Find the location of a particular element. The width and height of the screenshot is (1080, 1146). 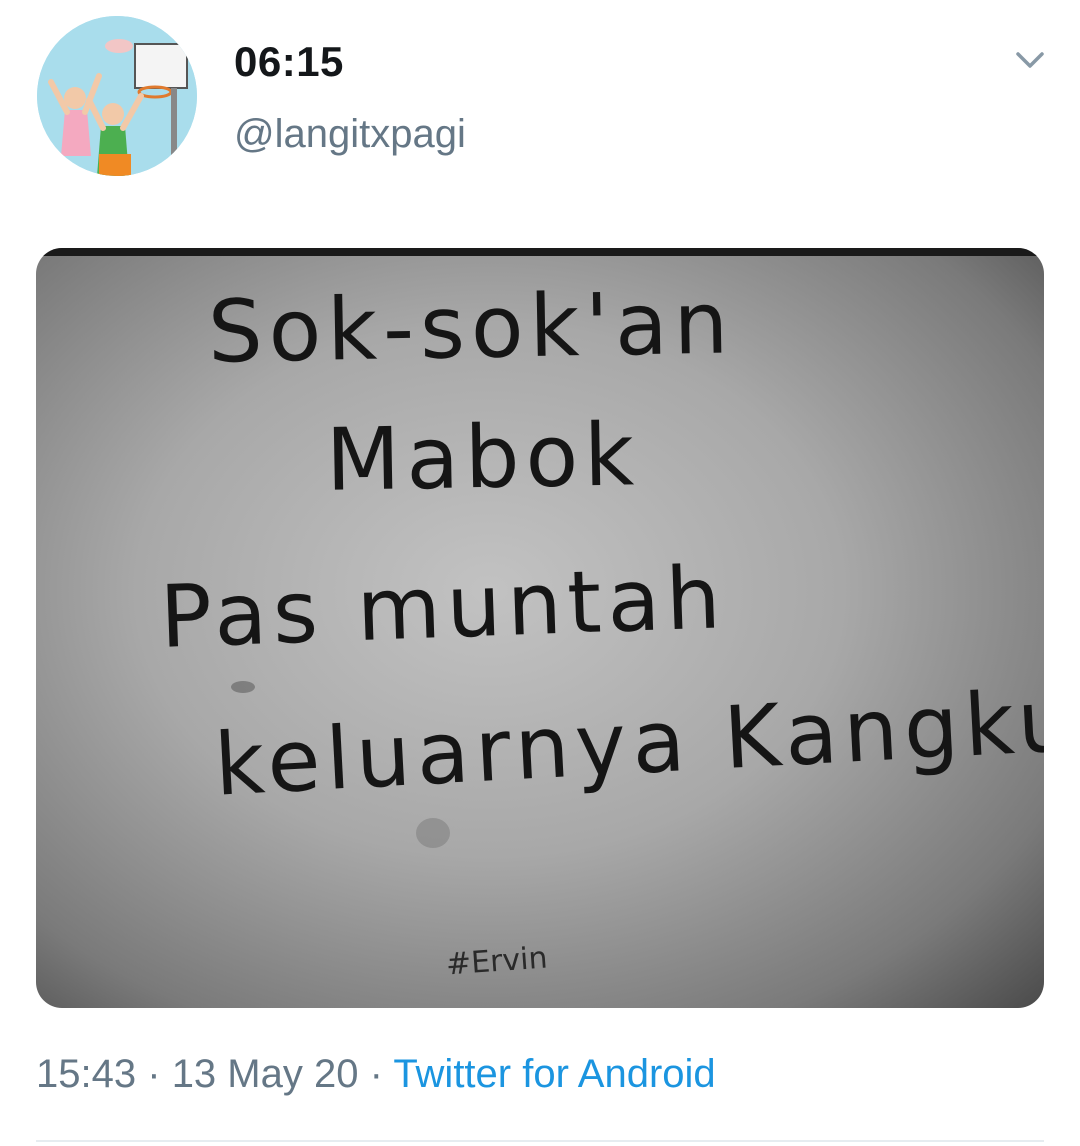

user-handle: @langitxpagi is located at coordinates (350, 134).